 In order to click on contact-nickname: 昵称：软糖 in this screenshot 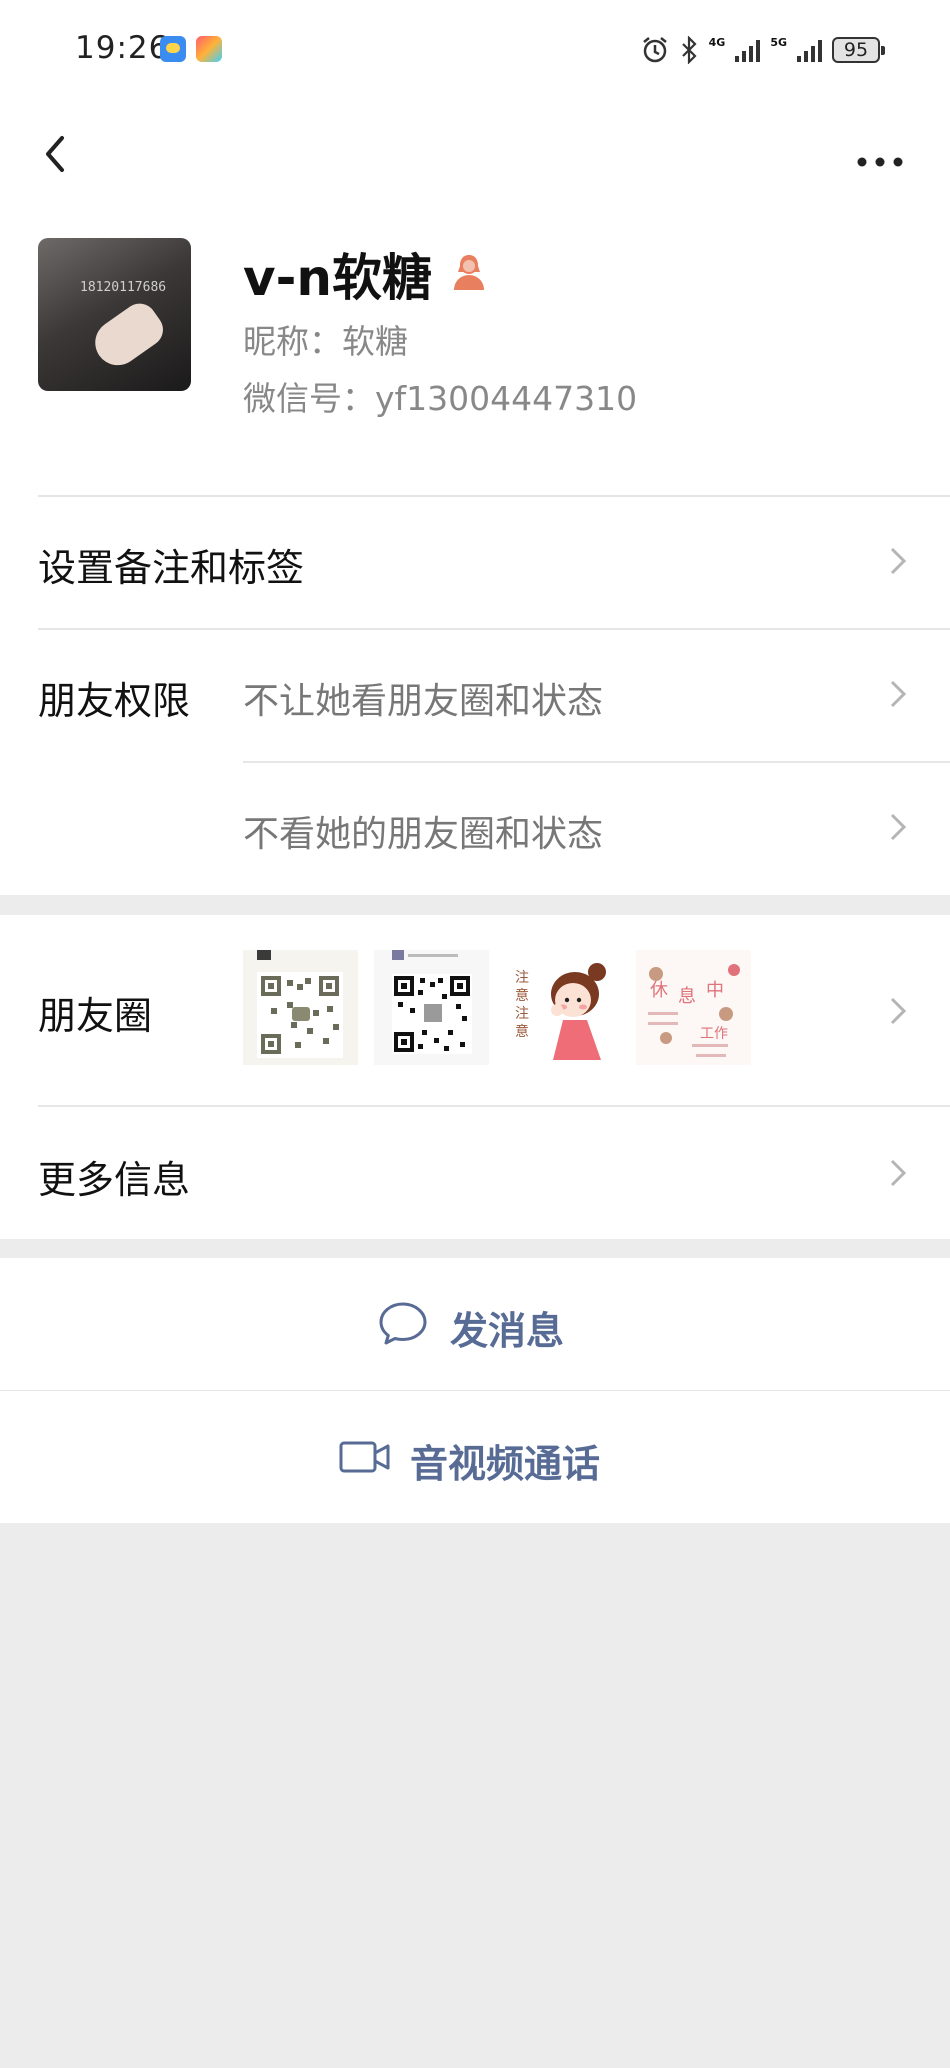, I will do `click(325, 341)`.